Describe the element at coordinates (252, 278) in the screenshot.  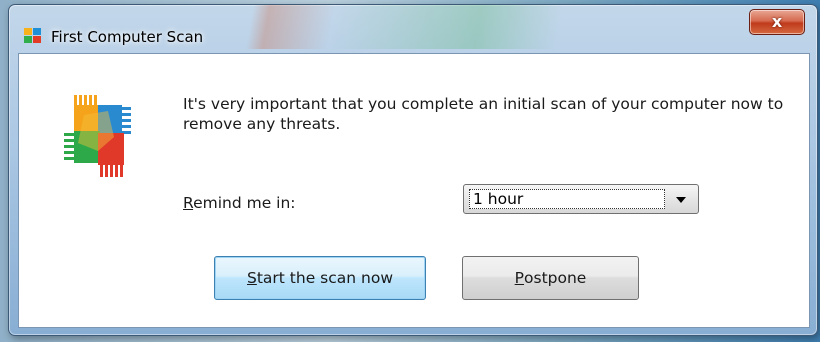
I see `start-scan-accelerator: S` at that location.